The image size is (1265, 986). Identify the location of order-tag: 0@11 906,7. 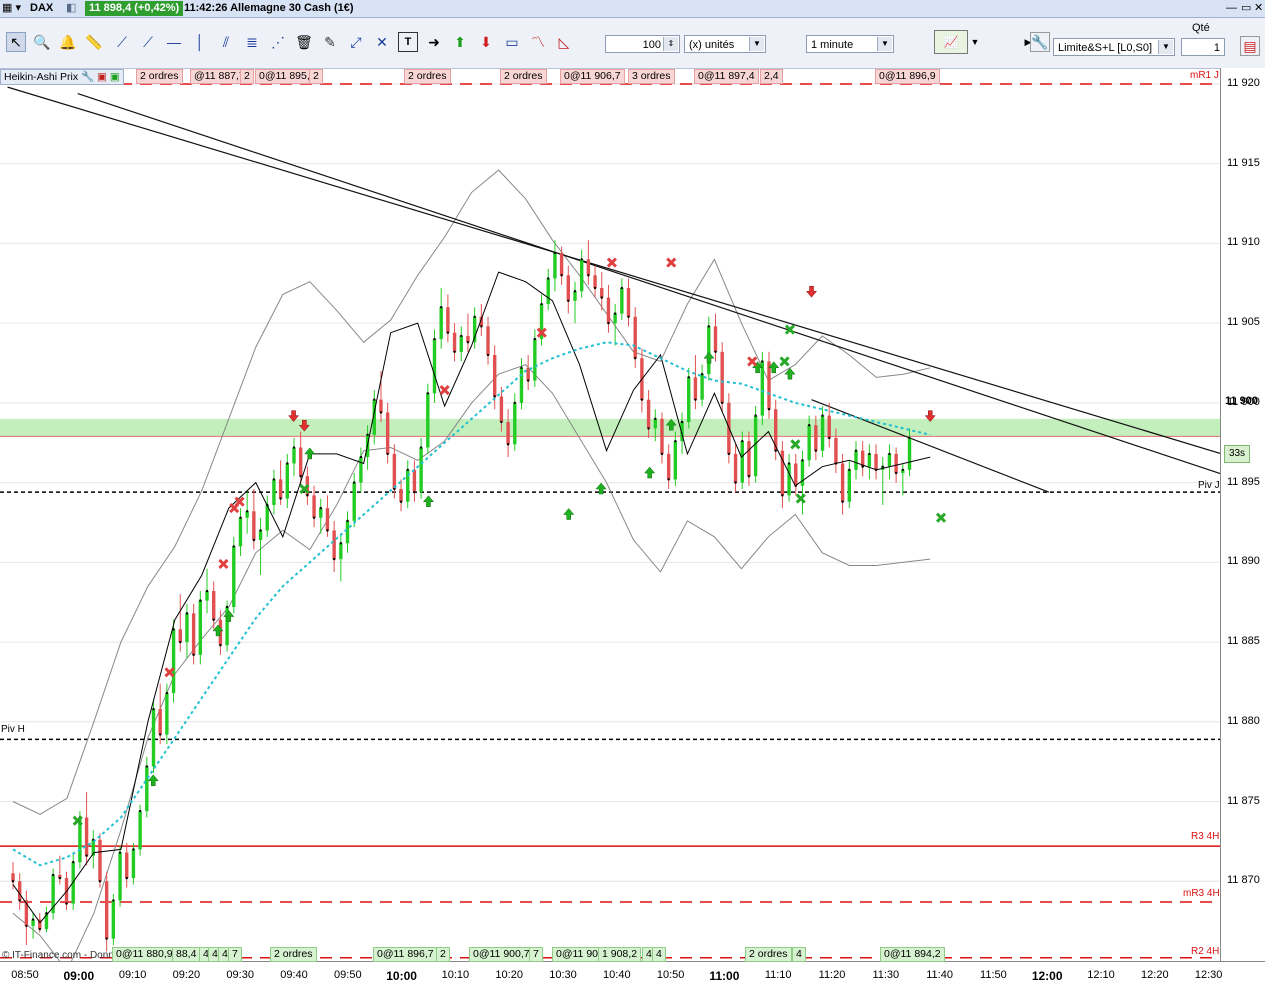
(592, 76).